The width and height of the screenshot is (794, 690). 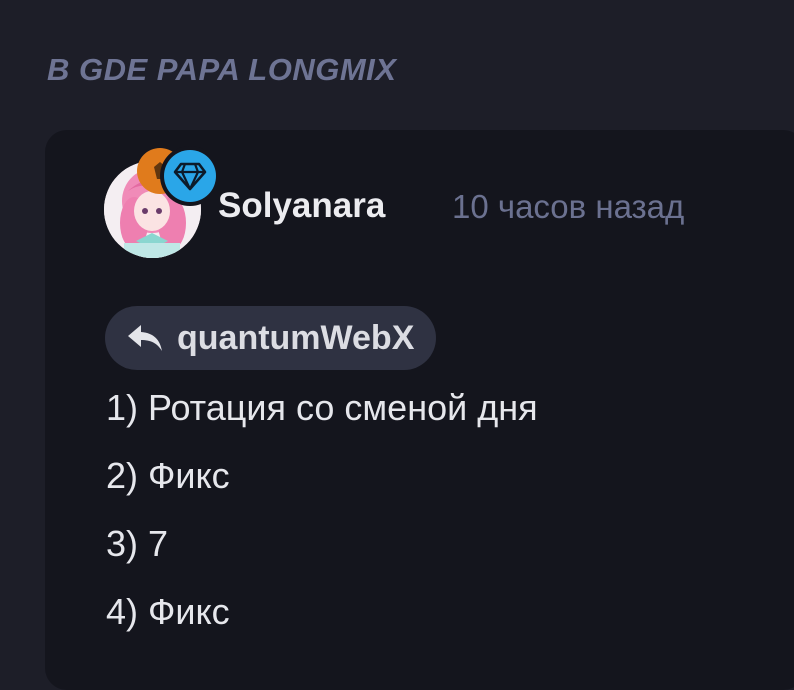 What do you see at coordinates (168, 611) in the screenshot?
I see `comment-line: 4) Фикс` at bounding box center [168, 611].